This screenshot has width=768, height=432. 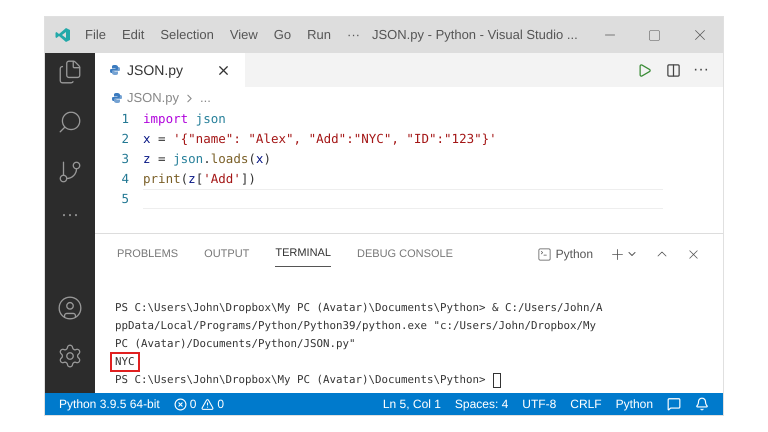 I want to click on menu-item: Go, so click(x=283, y=35).